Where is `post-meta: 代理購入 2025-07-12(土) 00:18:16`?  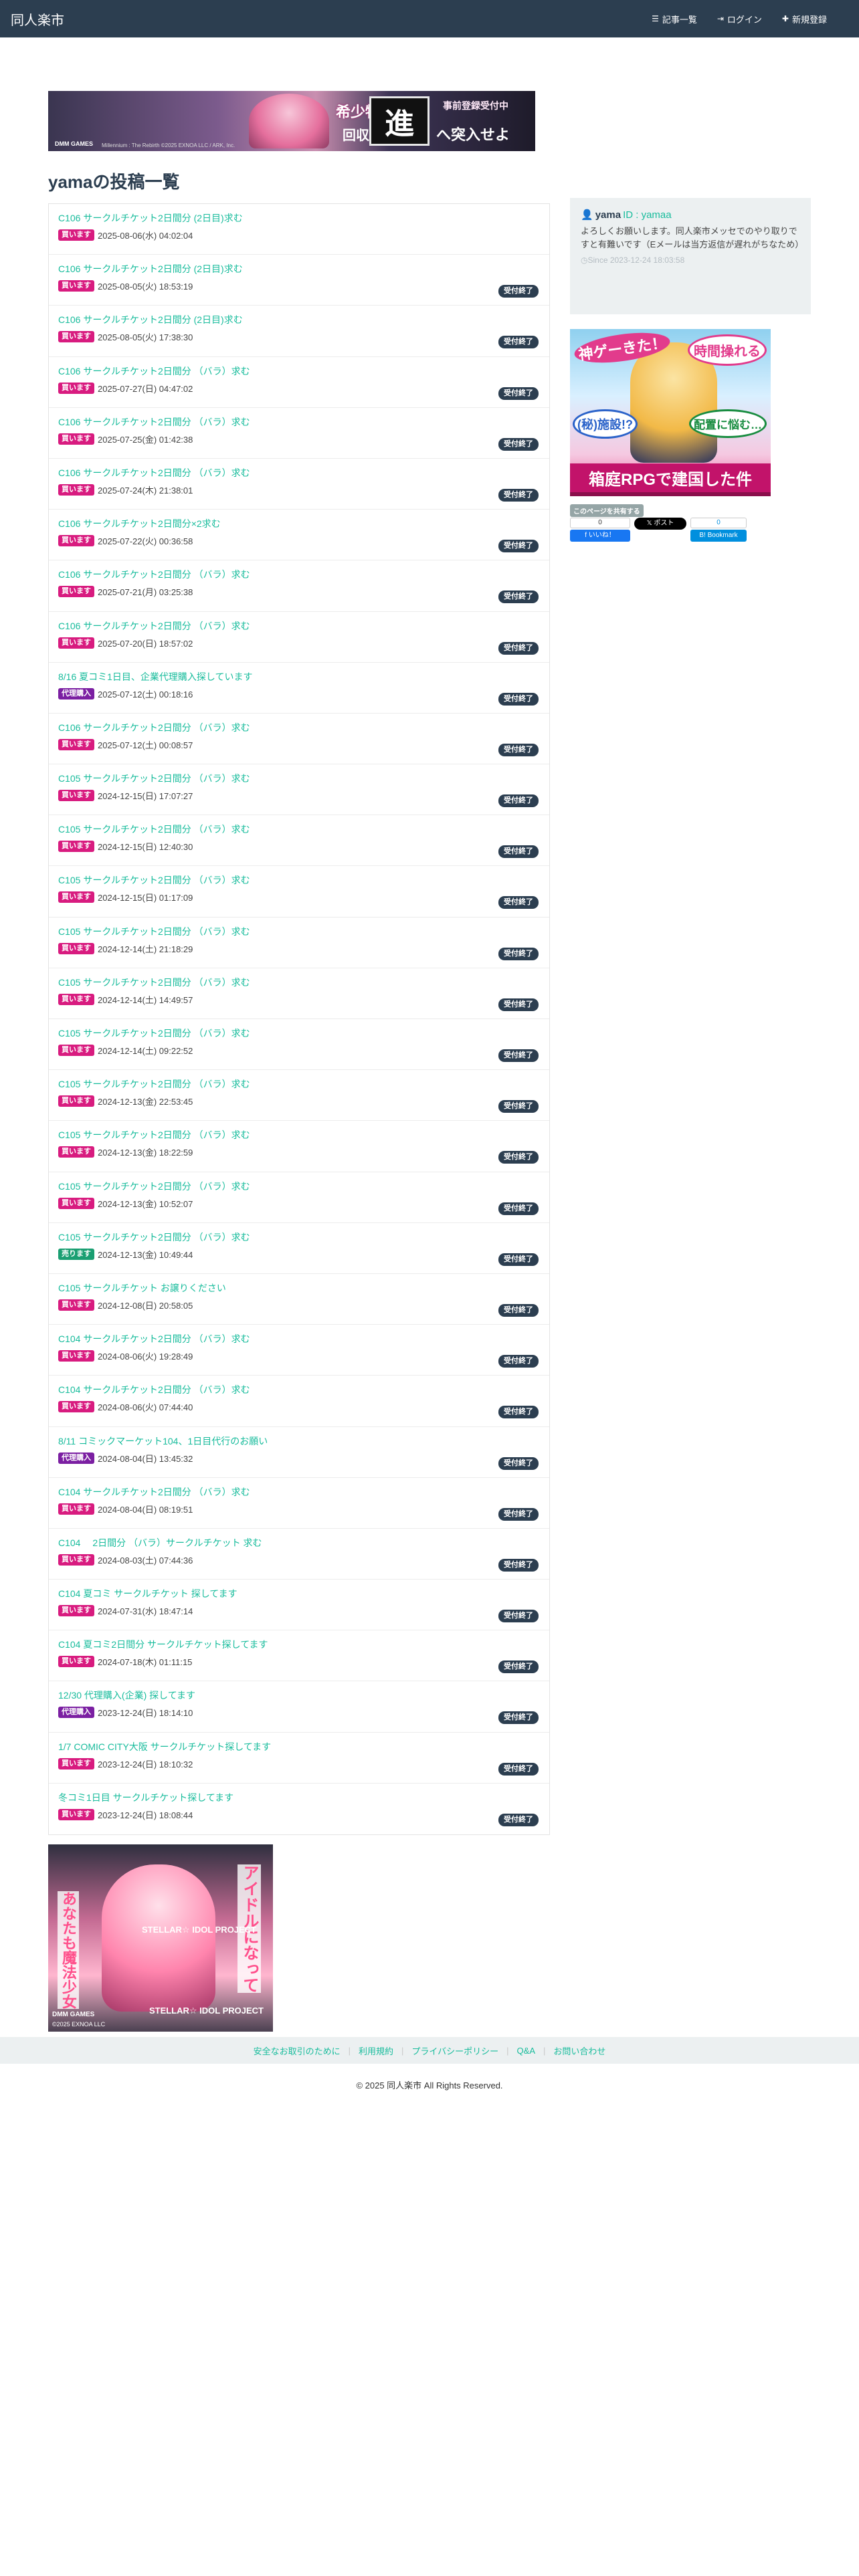 post-meta: 代理購入 2025-07-12(土) 00:18:16 is located at coordinates (299, 693).